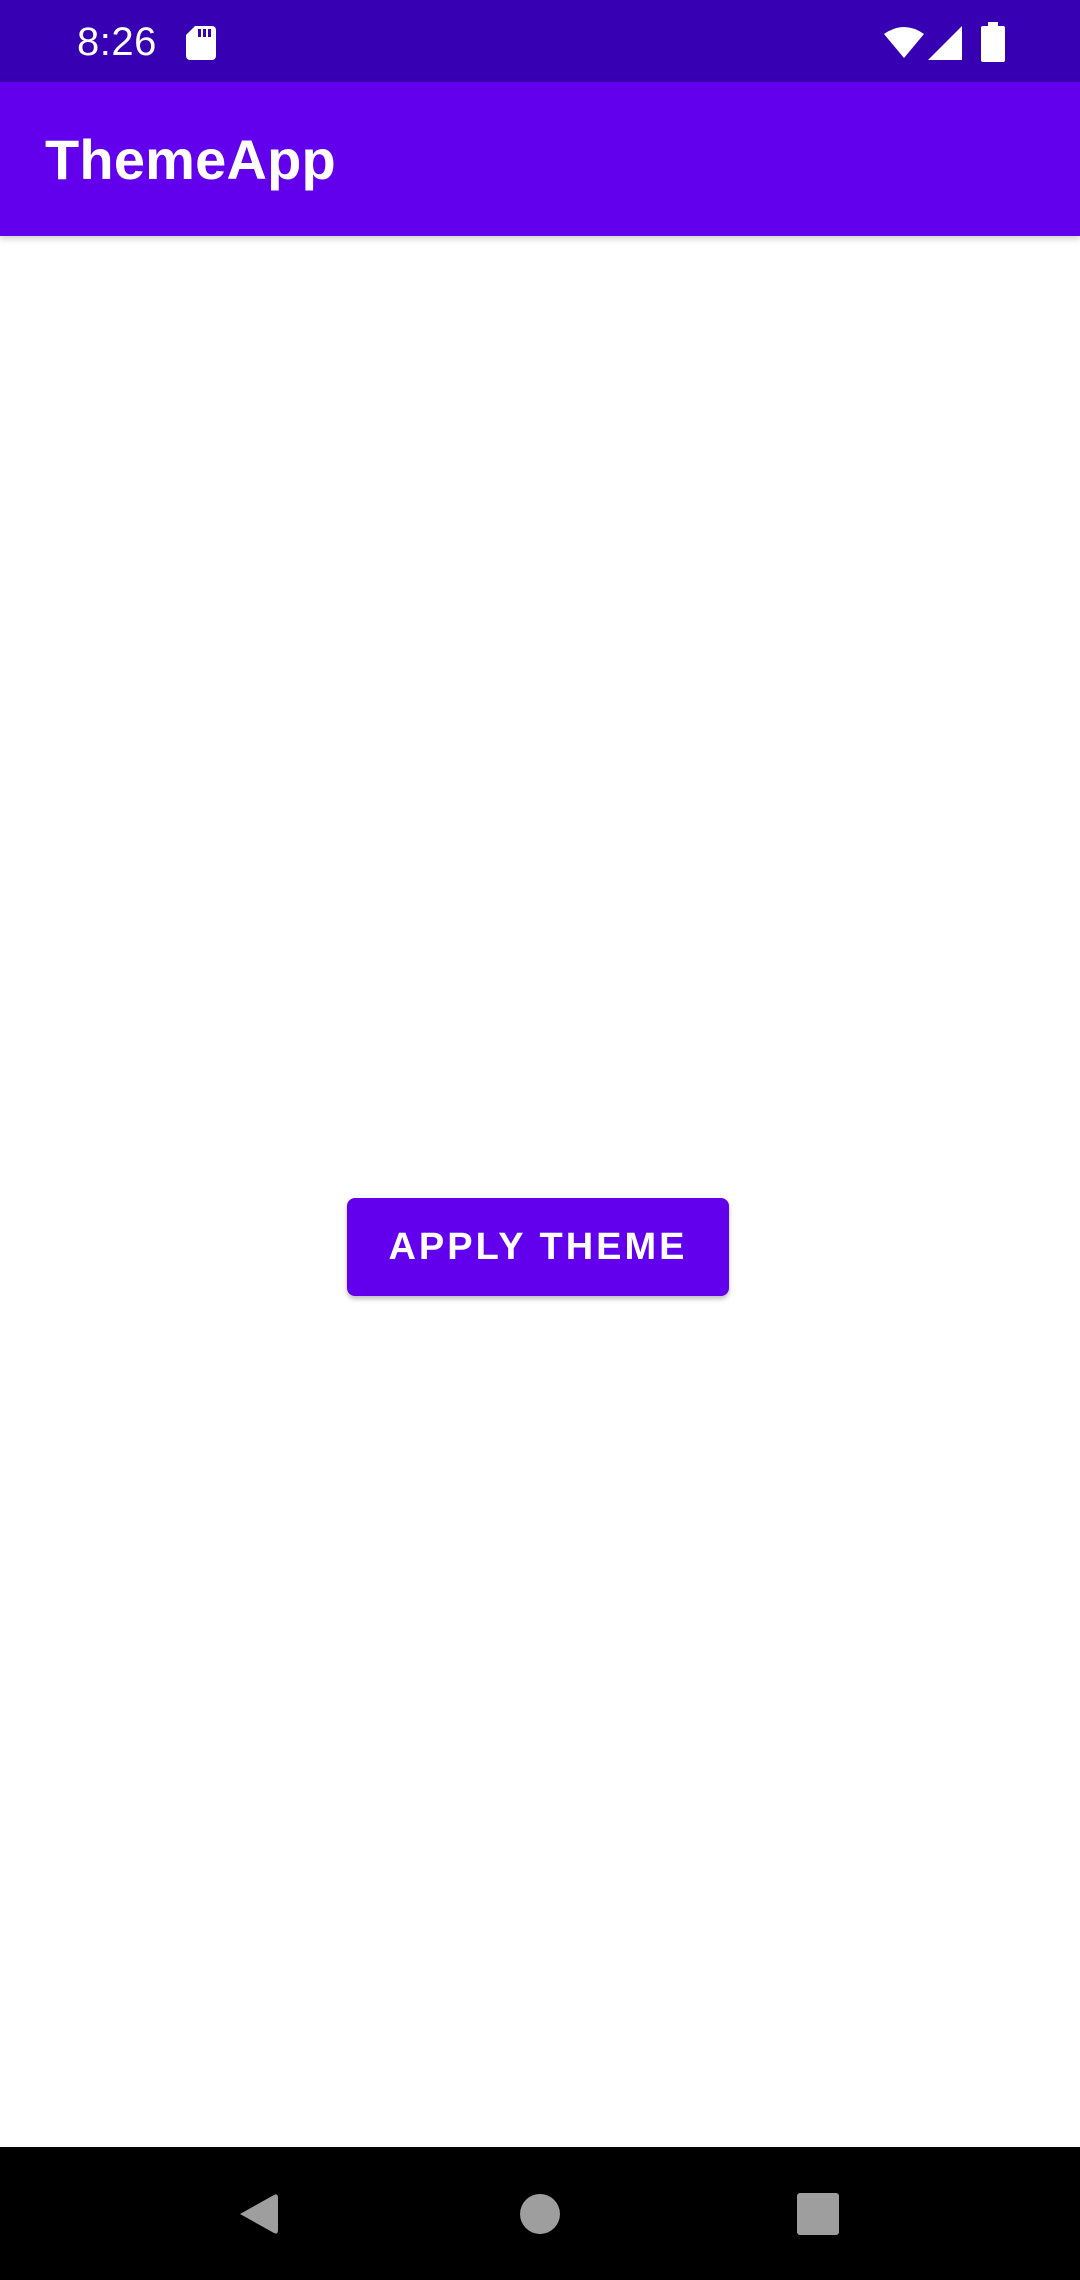 This screenshot has width=1080, height=2280. Describe the element at coordinates (538, 1247) in the screenshot. I see `apply-theme-button: Apply Theme` at that location.